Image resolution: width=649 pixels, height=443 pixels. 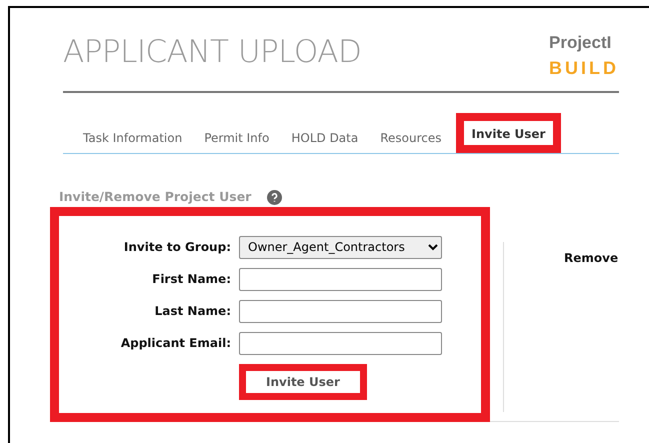 What do you see at coordinates (193, 311) in the screenshot?
I see `field-label: Last Name:` at bounding box center [193, 311].